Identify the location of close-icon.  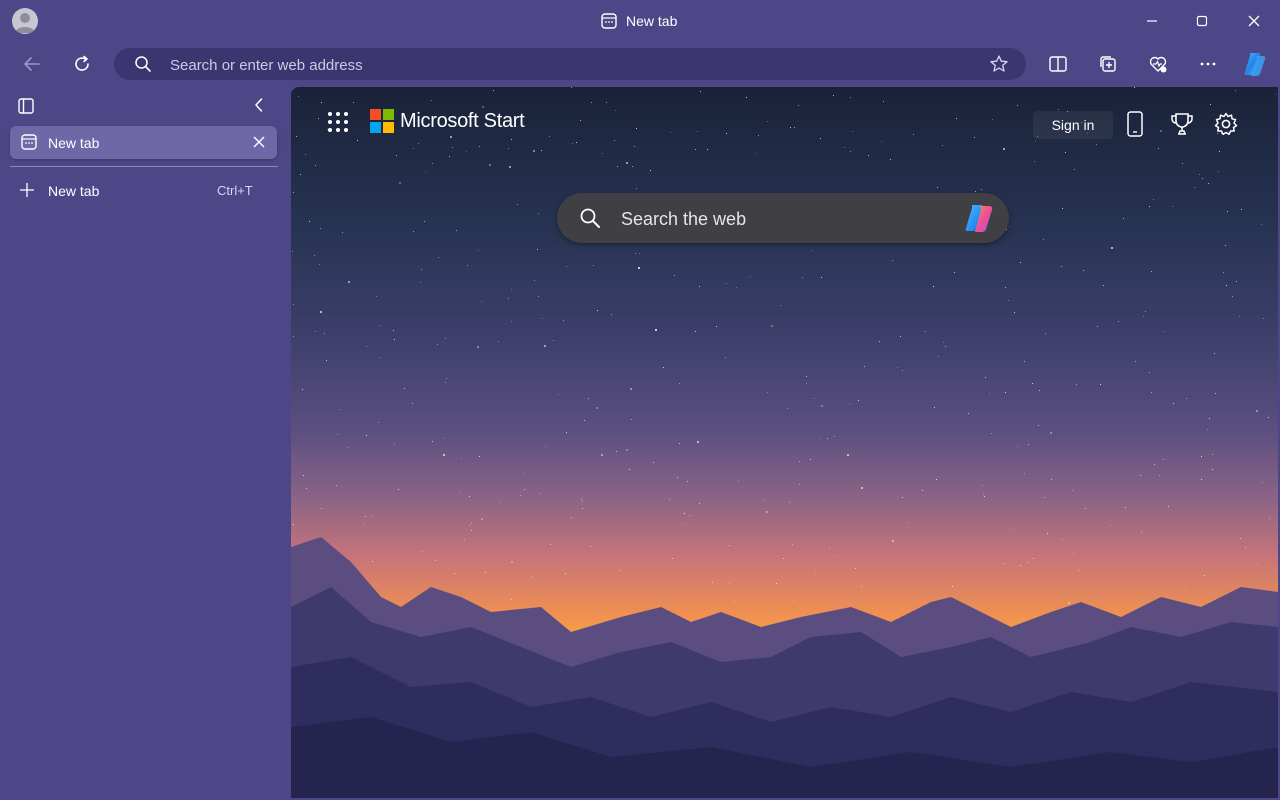
(1254, 21).